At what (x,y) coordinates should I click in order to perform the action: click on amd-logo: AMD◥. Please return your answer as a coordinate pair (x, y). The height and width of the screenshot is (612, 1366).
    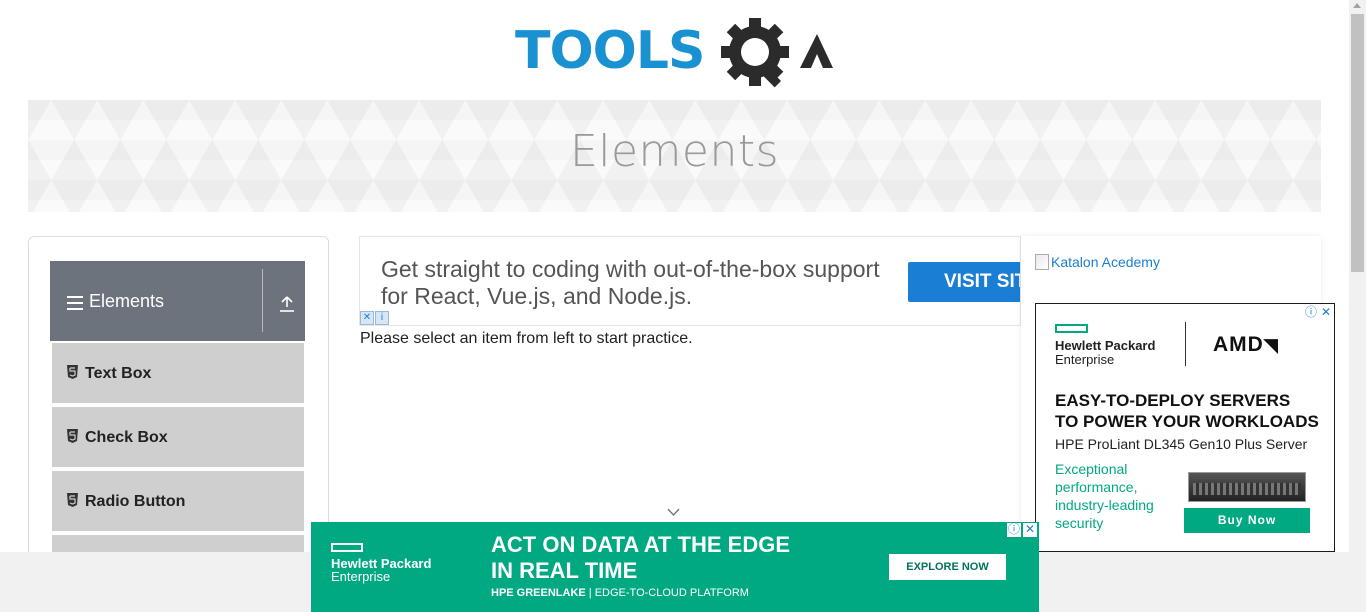
    Looking at the image, I should click on (1246, 344).